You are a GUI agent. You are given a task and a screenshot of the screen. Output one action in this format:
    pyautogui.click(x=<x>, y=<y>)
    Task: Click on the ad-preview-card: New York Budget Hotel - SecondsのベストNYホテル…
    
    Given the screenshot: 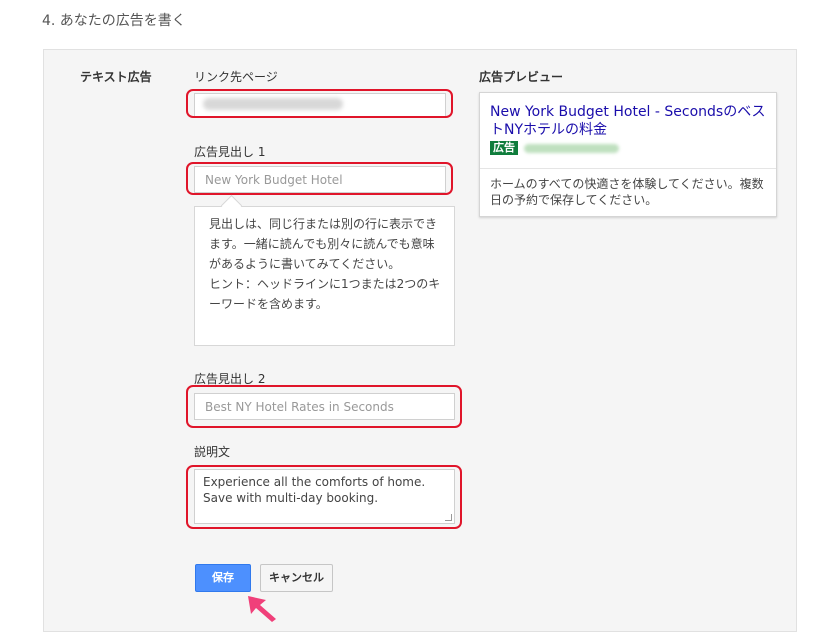 What is the action you would take?
    pyautogui.click(x=628, y=154)
    